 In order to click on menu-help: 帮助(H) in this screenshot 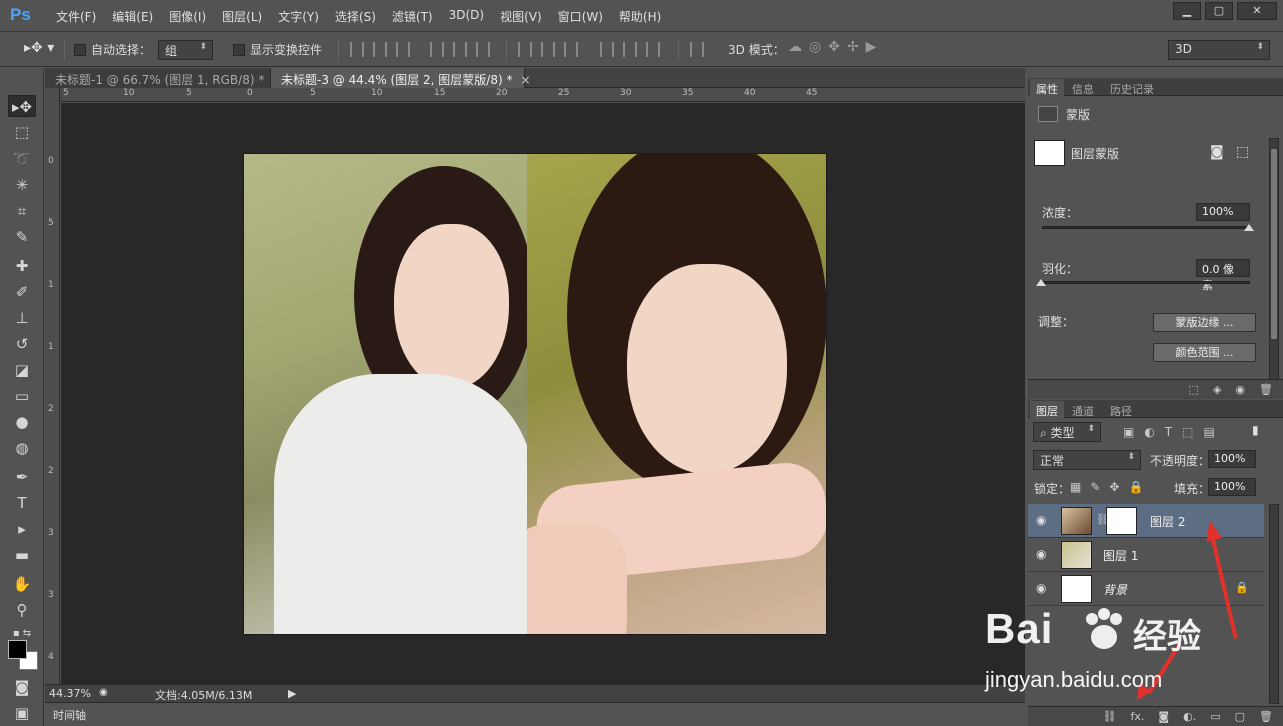, I will do `click(640, 16)`.